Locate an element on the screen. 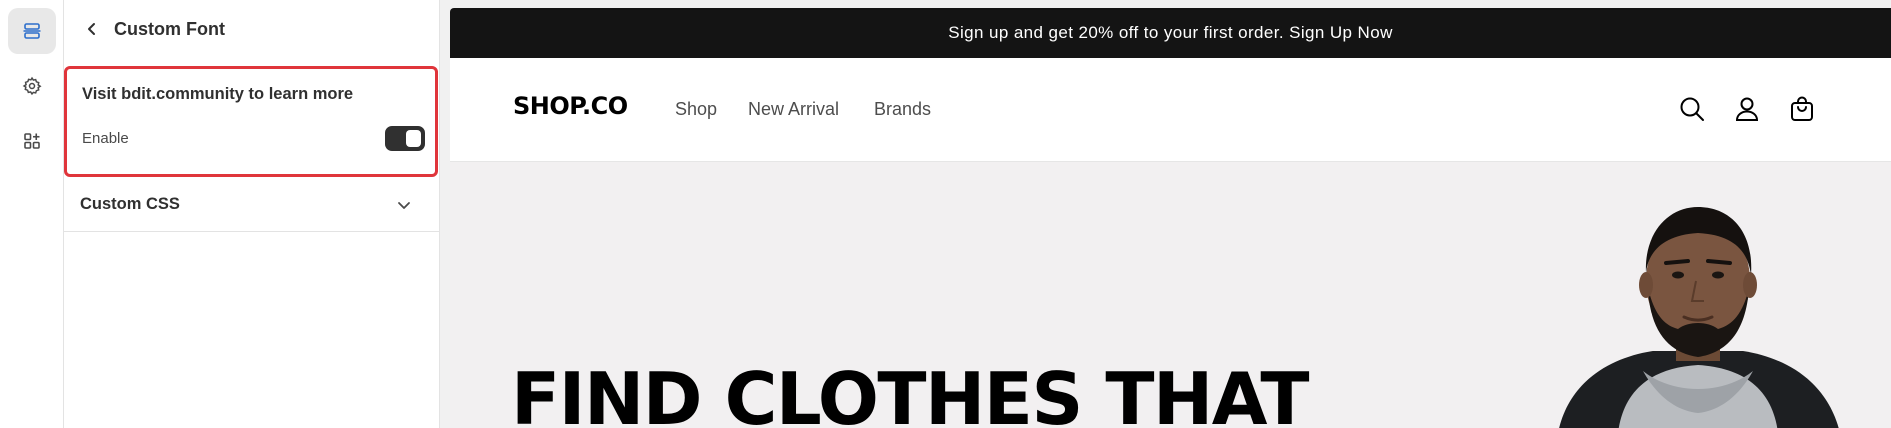 The width and height of the screenshot is (1891, 428). account-icon is located at coordinates (1747, 109).